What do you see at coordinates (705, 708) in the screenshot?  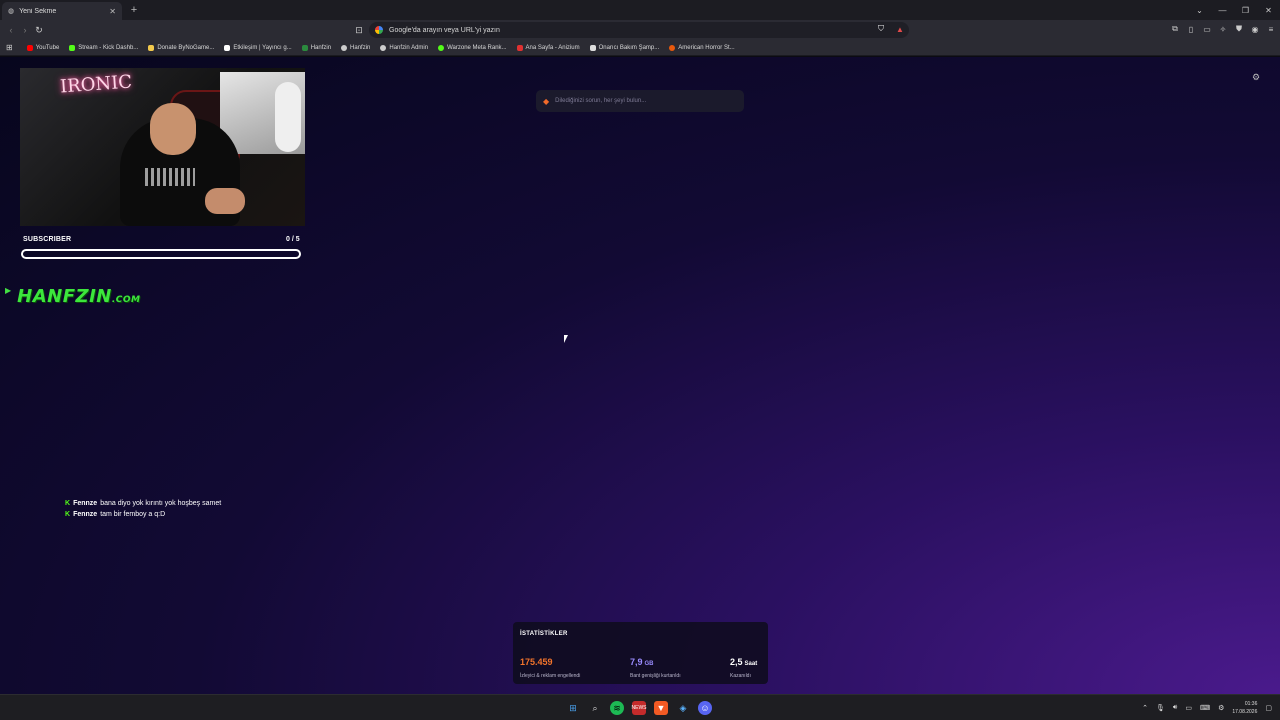 I see `discord-icon: ☺` at bounding box center [705, 708].